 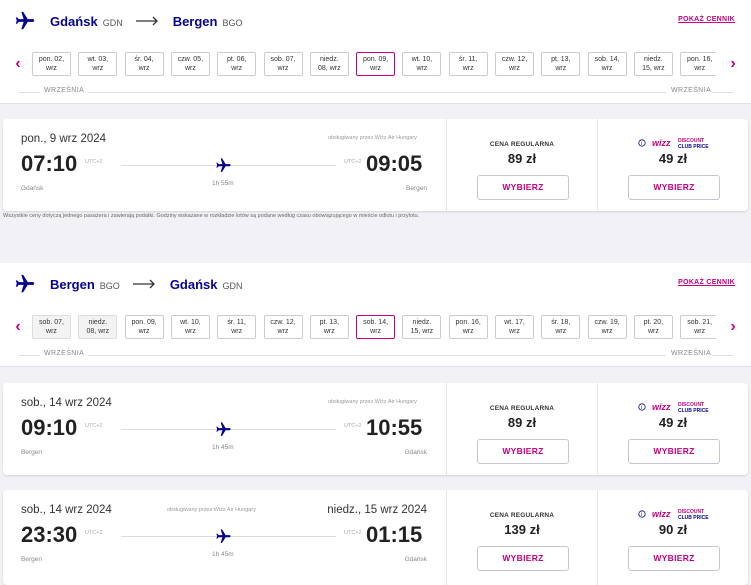 I want to click on flight-date: sob., 14 wrz 2024, so click(x=66, y=510).